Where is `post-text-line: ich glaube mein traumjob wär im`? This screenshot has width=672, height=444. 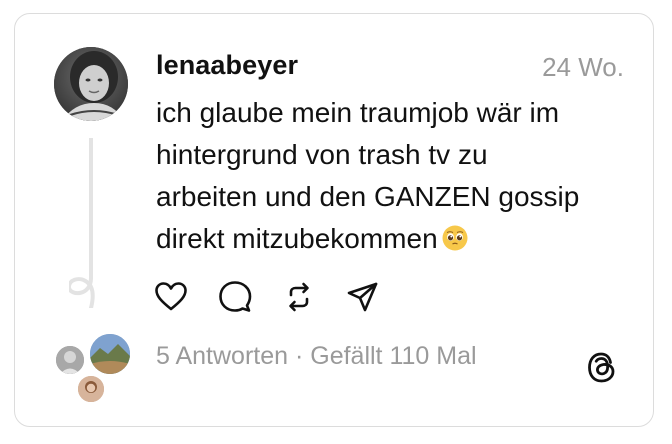 post-text-line: ich glaube mein traumjob wär im is located at coordinates (358, 112).